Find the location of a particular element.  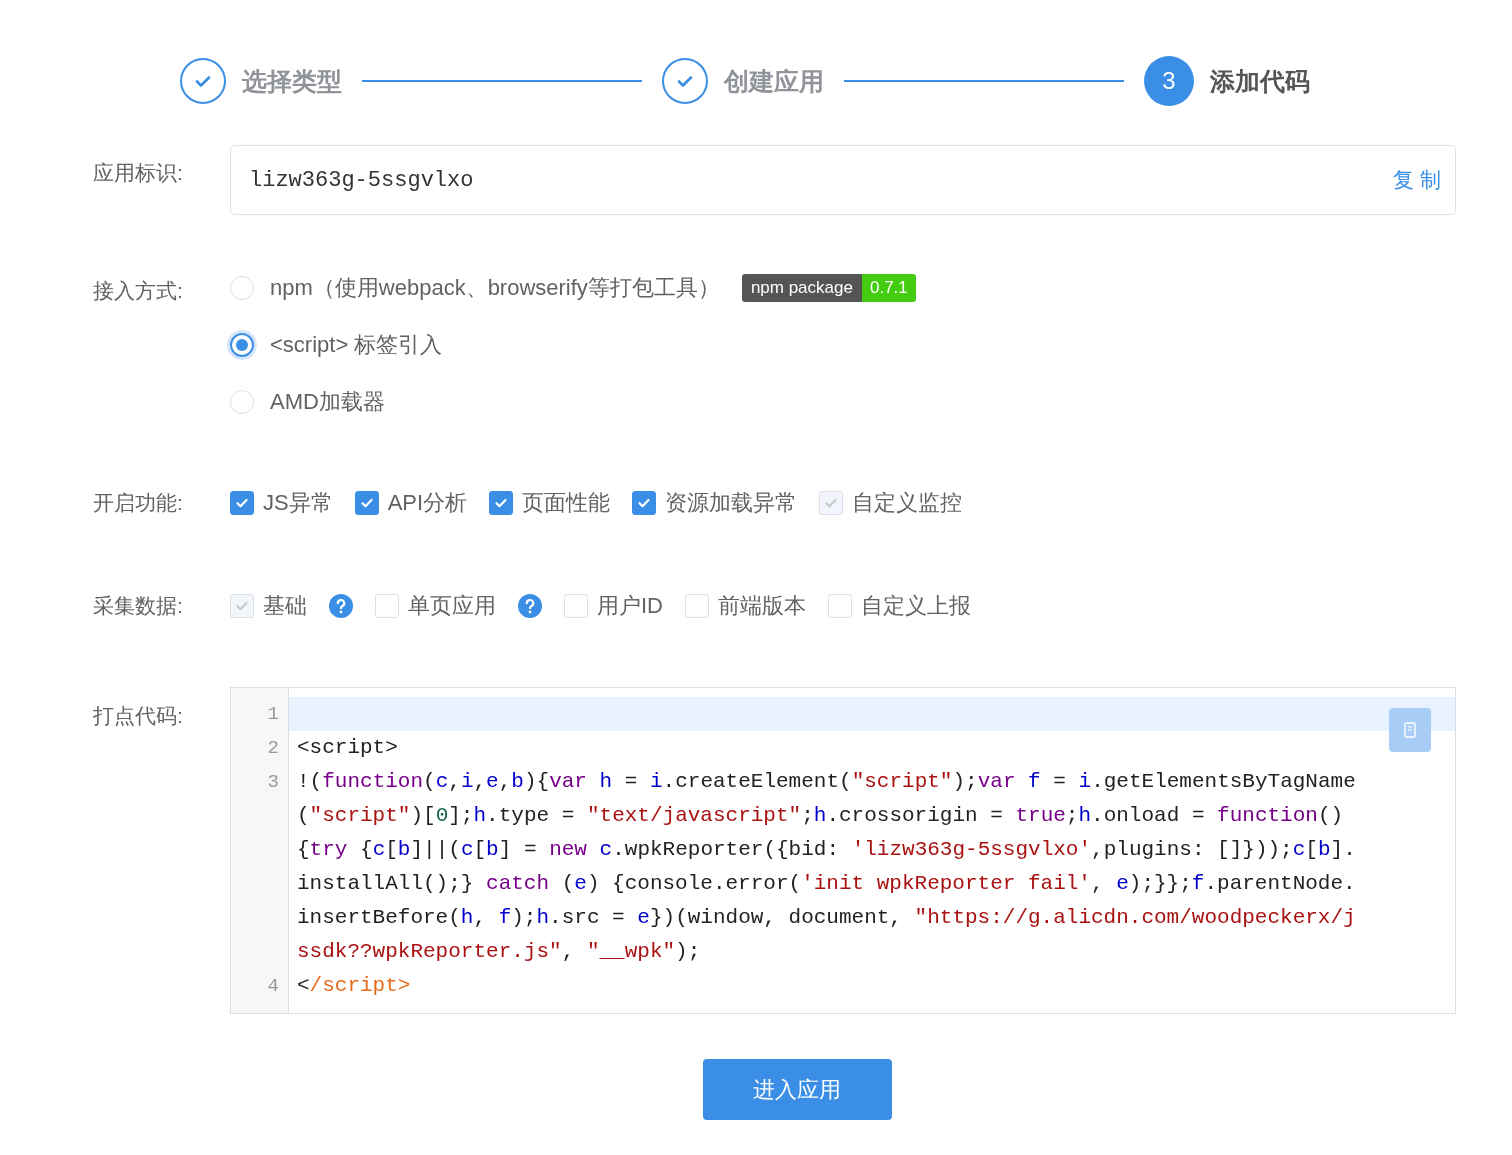

code-line: insertBefore(h, f);h.src = e})(window, document, "https://g.alicdn.com/woodpeckerx/j is located at coordinates (827, 918).